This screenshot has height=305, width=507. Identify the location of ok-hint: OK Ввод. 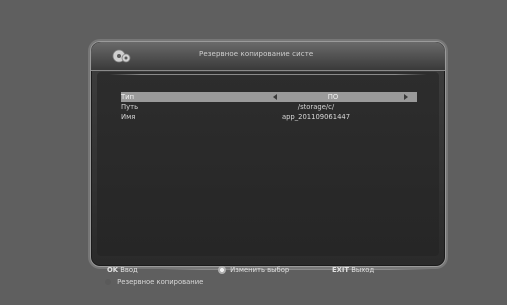
(122, 270).